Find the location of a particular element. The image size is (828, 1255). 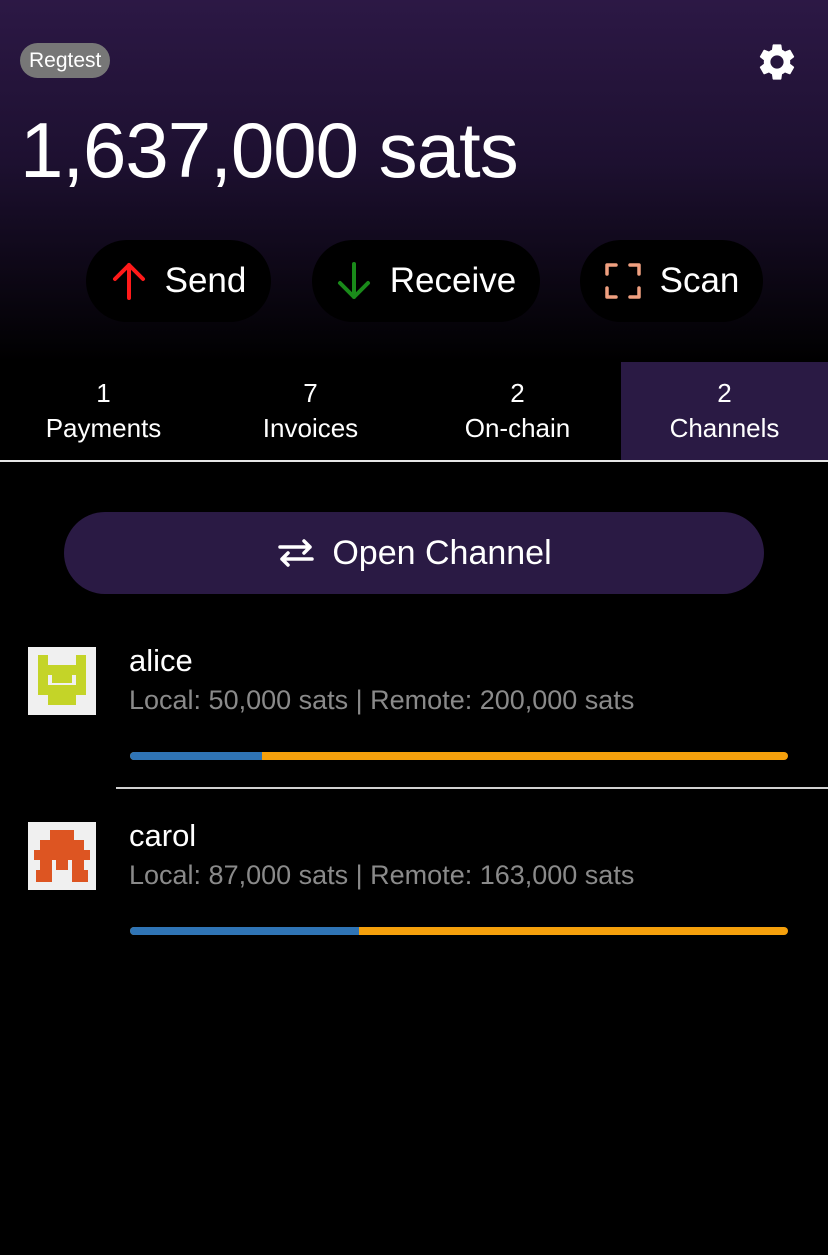

tab-payments: 1 Payments is located at coordinates (103, 411).